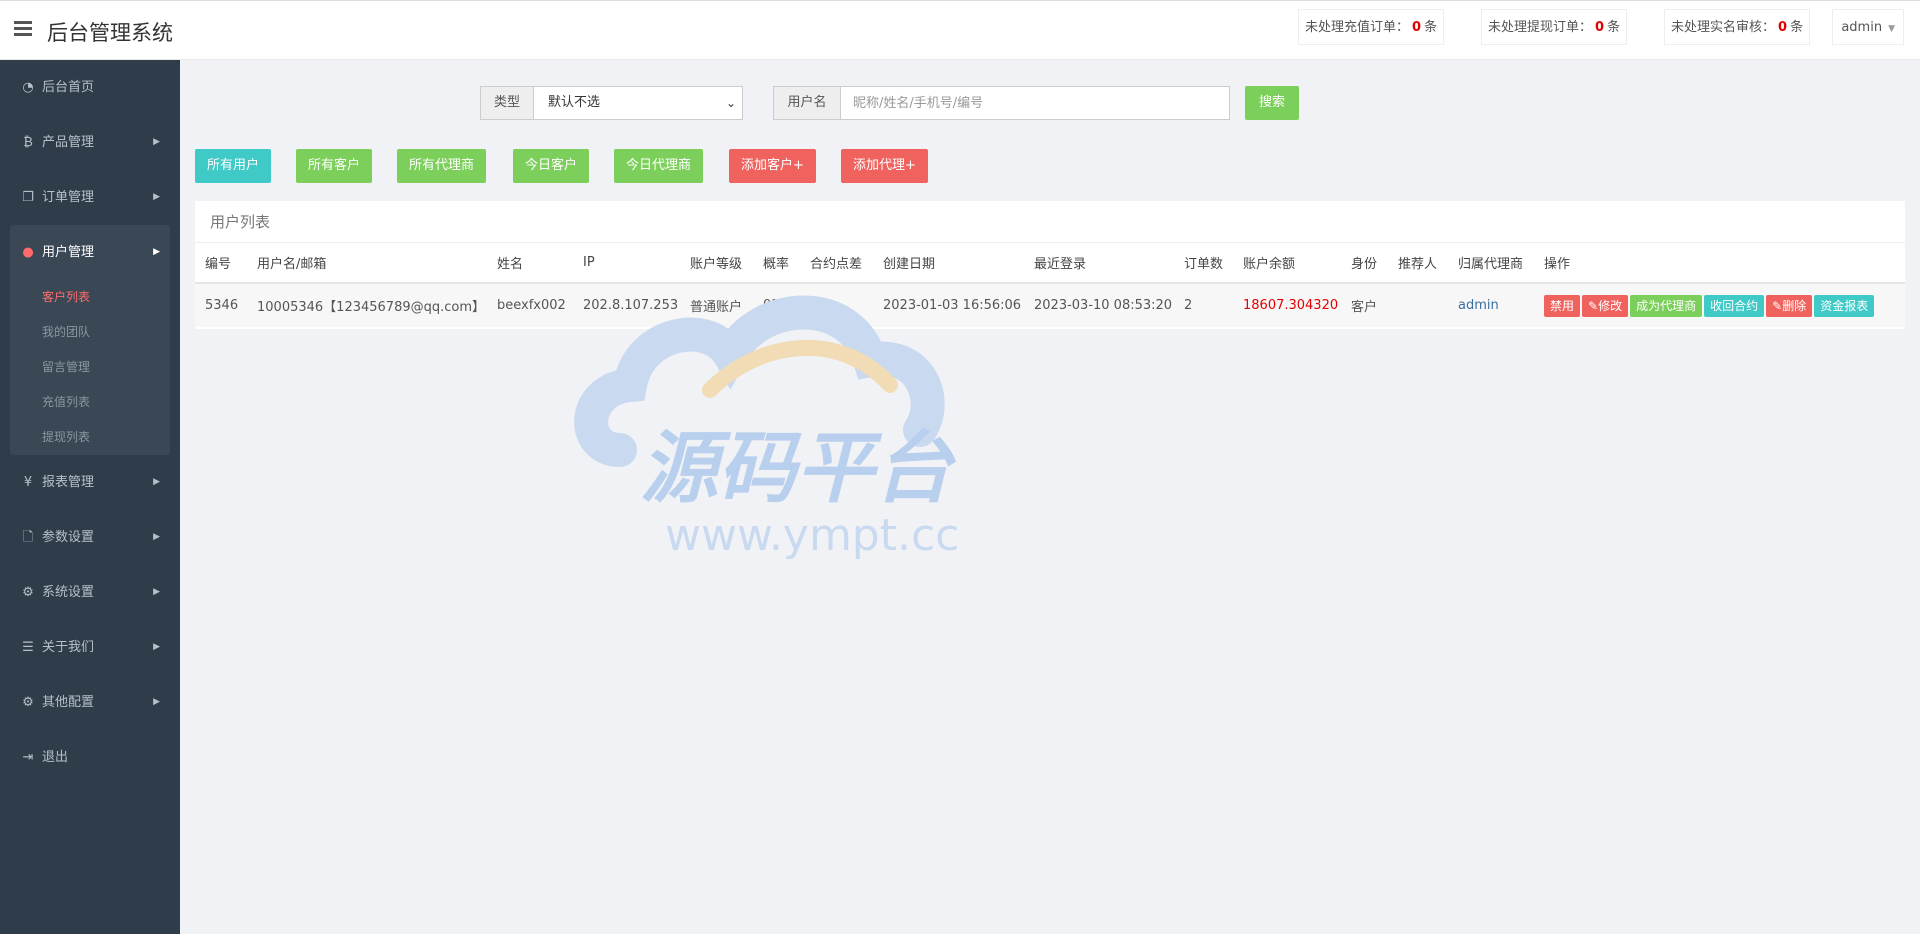  I want to click on column-header: IP, so click(626, 263).